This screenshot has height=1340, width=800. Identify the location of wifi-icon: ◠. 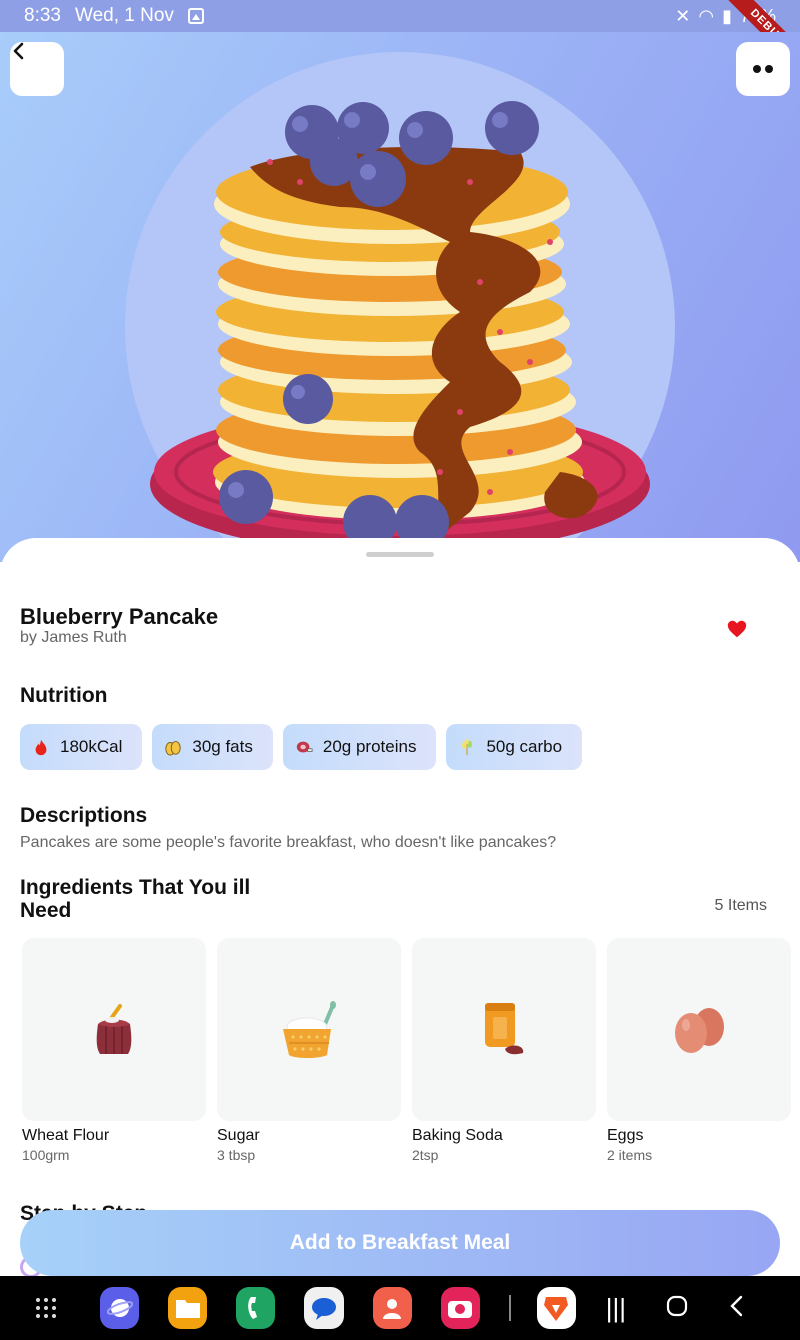
(706, 15).